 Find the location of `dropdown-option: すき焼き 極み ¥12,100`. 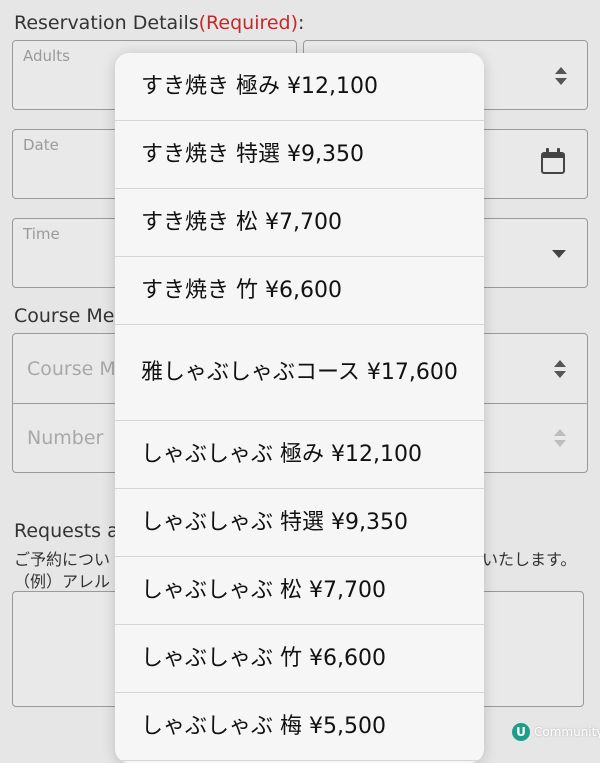

dropdown-option: すき焼き 極み ¥12,100 is located at coordinates (299, 87).